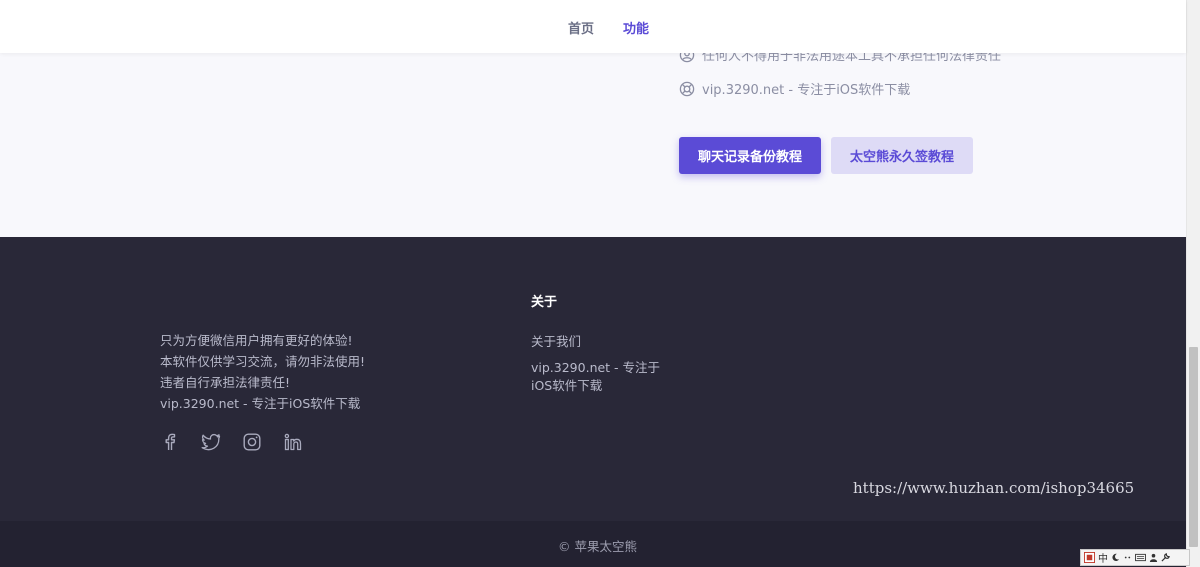 The image size is (1200, 567). Describe the element at coordinates (1153, 557) in the screenshot. I see `user-icon` at that location.